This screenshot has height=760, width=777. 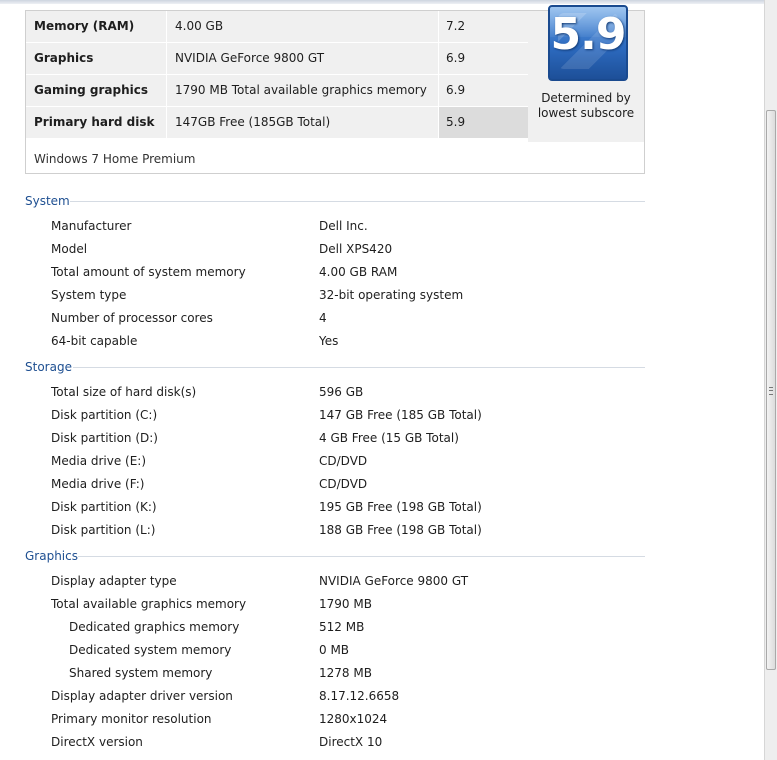 I want to click on base-score-value: 5.9, so click(x=588, y=34).